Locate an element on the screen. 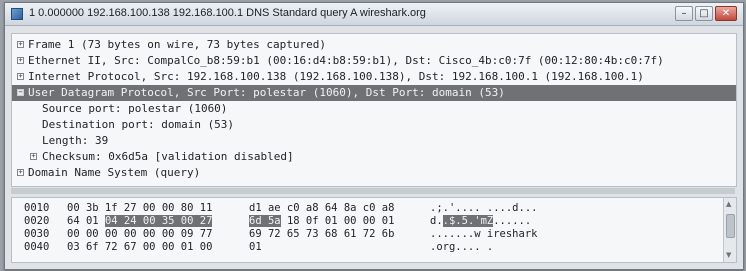  tree-row-length: Length: 39 is located at coordinates (374, 141).